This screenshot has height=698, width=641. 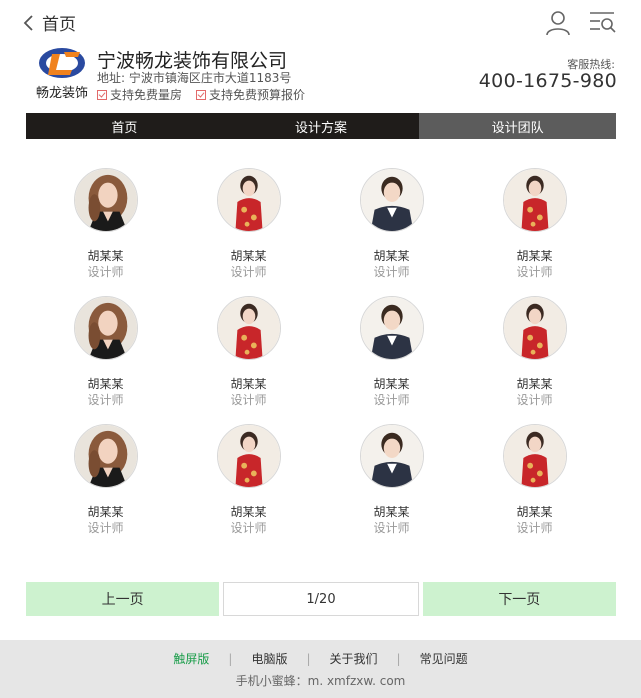 What do you see at coordinates (191, 658) in the screenshot?
I see `footer-link-touch: 触屏版` at bounding box center [191, 658].